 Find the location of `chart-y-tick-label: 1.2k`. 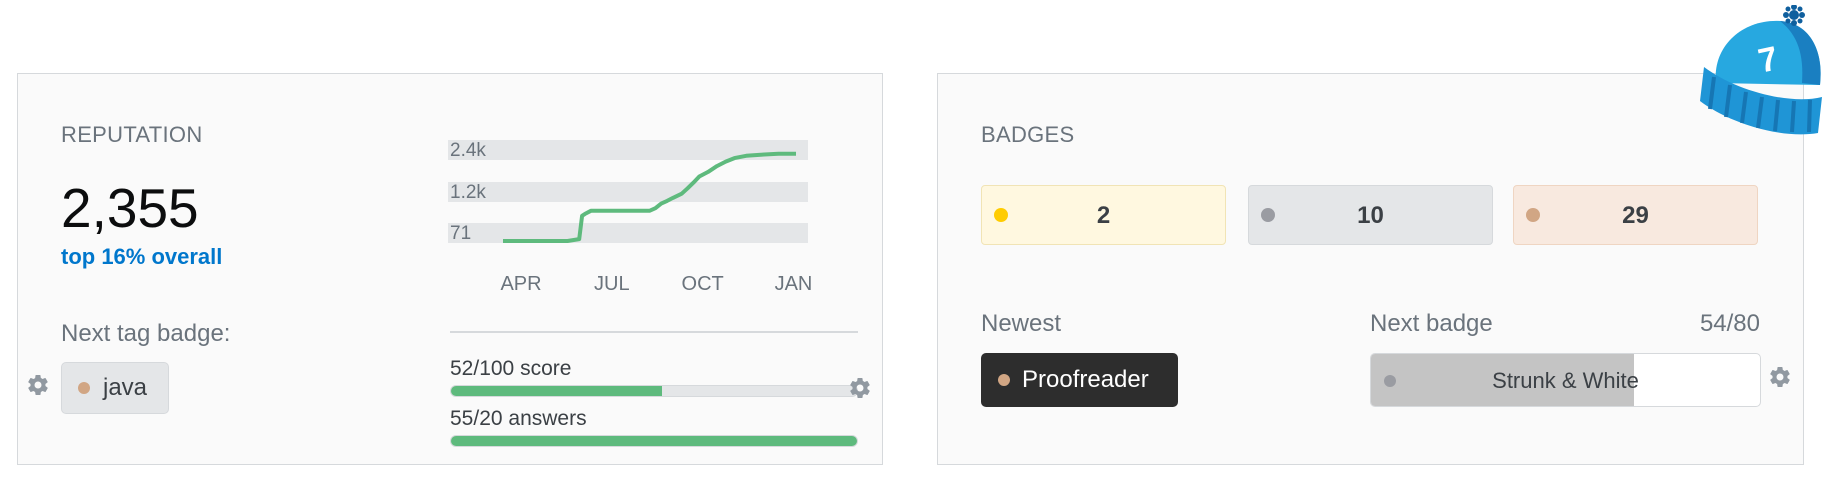

chart-y-tick-label: 1.2k is located at coordinates (468, 192).